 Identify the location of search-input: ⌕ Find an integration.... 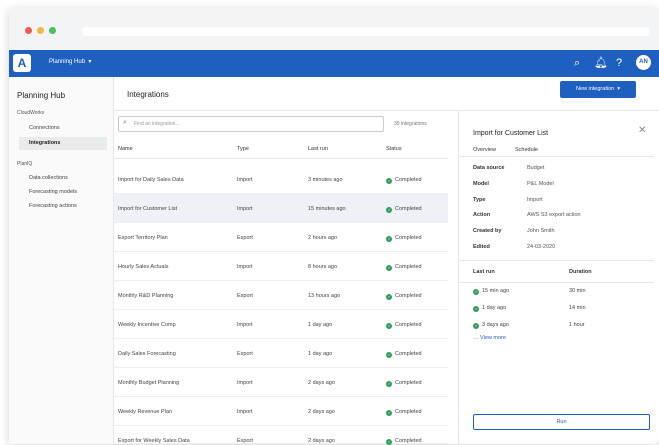
(251, 124).